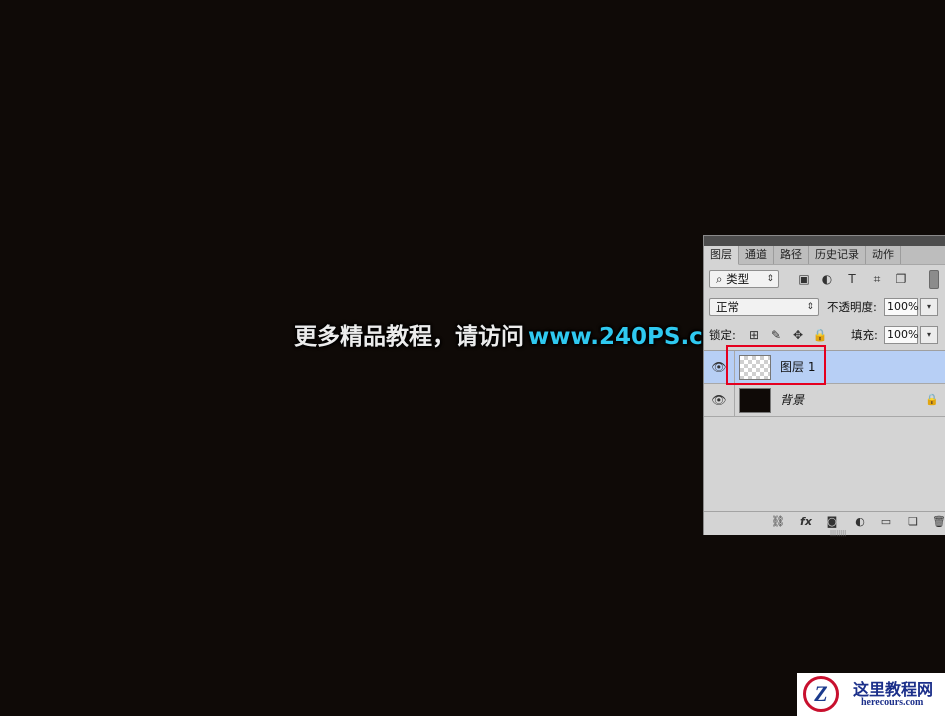  I want to click on lock-row: 锁定: ⊞ ✎ ✥ 🔒 填充: 100% ▾, so click(824, 335).